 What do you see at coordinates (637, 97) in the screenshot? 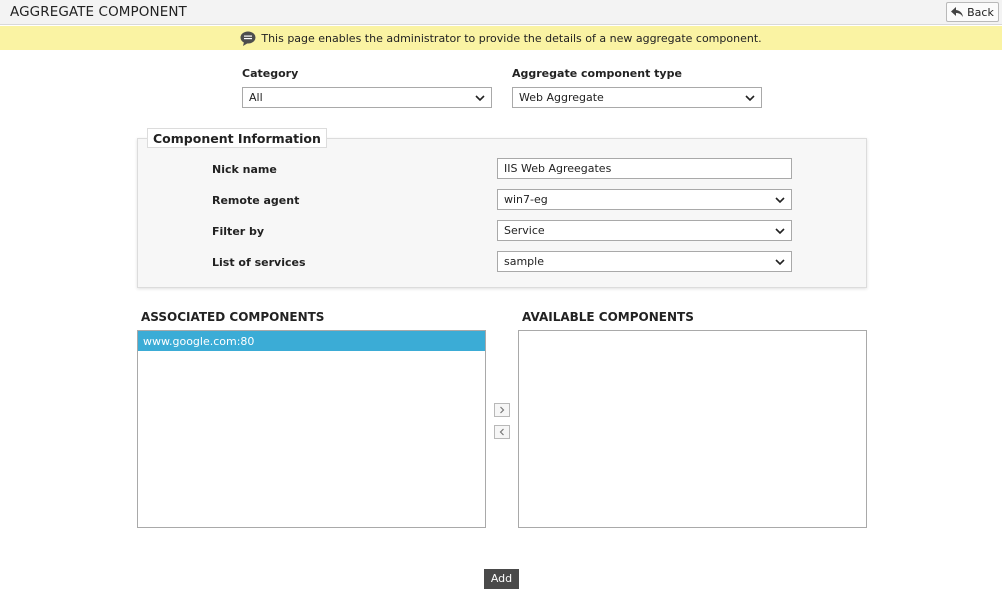
I see `aggregate-type-select: Web Aggregate` at bounding box center [637, 97].